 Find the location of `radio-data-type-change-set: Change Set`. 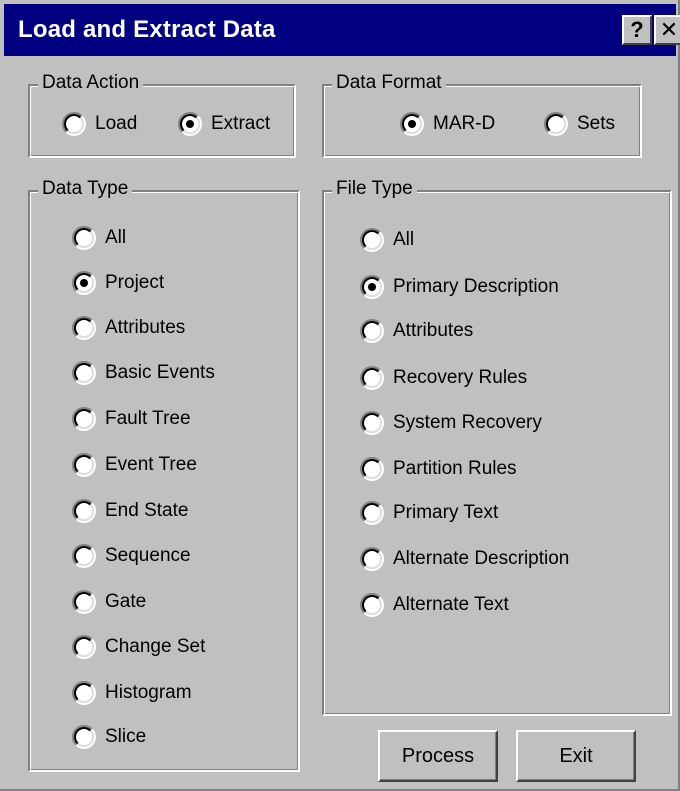

radio-data-type-change-set: Change Set is located at coordinates (138, 647).